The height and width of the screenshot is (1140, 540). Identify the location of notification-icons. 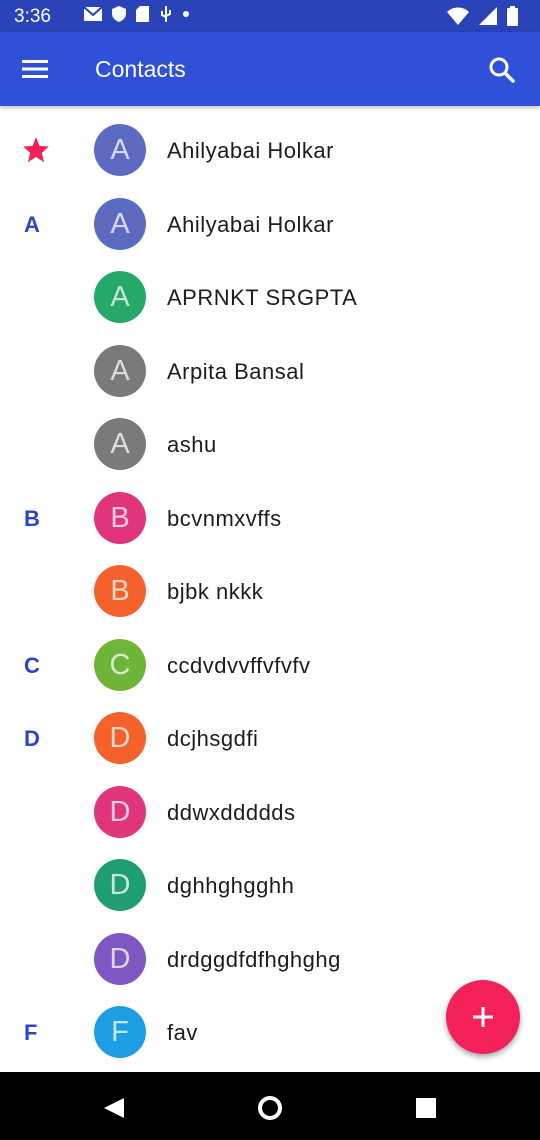
(136, 14).